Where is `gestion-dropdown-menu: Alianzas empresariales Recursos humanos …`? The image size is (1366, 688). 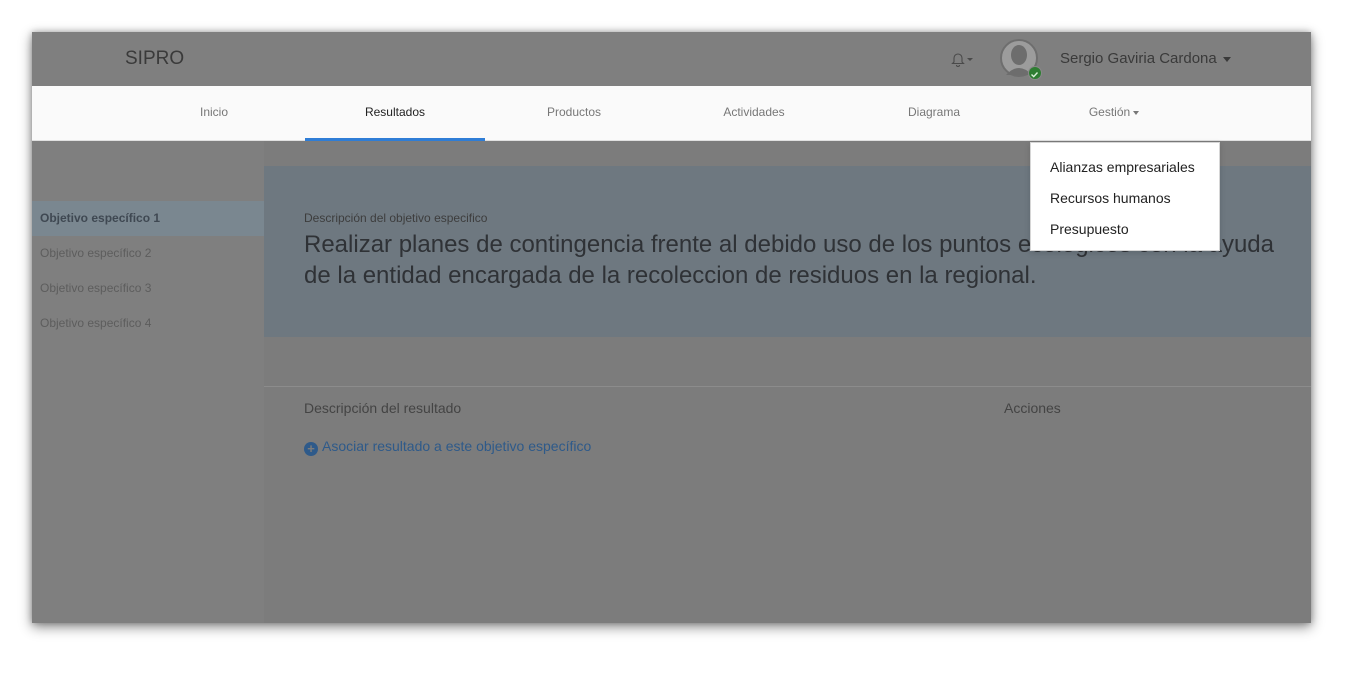
gestion-dropdown-menu: Alianzas empresariales Recursos humanos … is located at coordinates (1125, 196).